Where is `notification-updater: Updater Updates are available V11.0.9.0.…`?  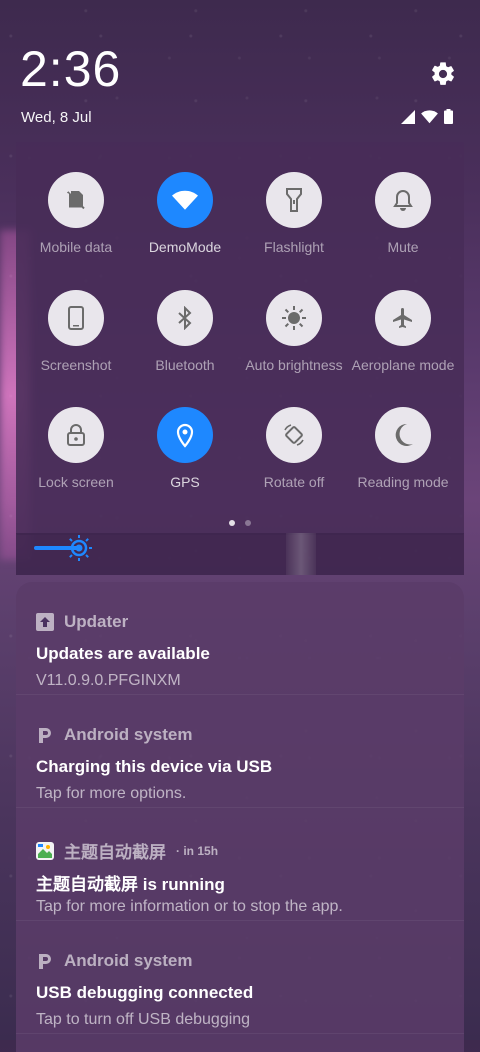 notification-updater: Updater Updates are available V11.0.9.0.… is located at coordinates (240, 638).